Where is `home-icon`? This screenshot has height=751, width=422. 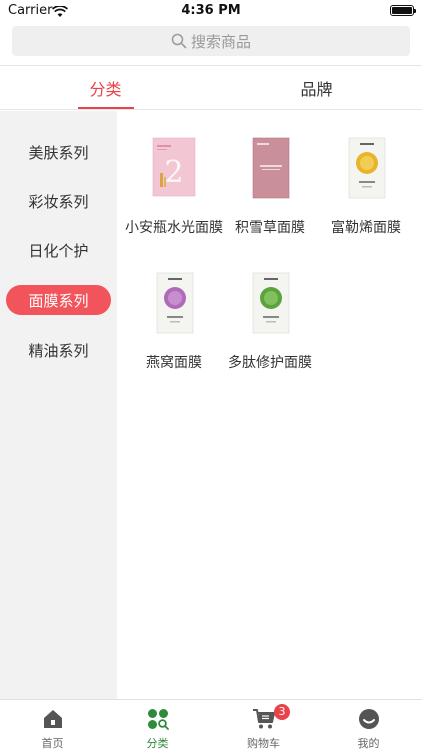 home-icon is located at coordinates (53, 721).